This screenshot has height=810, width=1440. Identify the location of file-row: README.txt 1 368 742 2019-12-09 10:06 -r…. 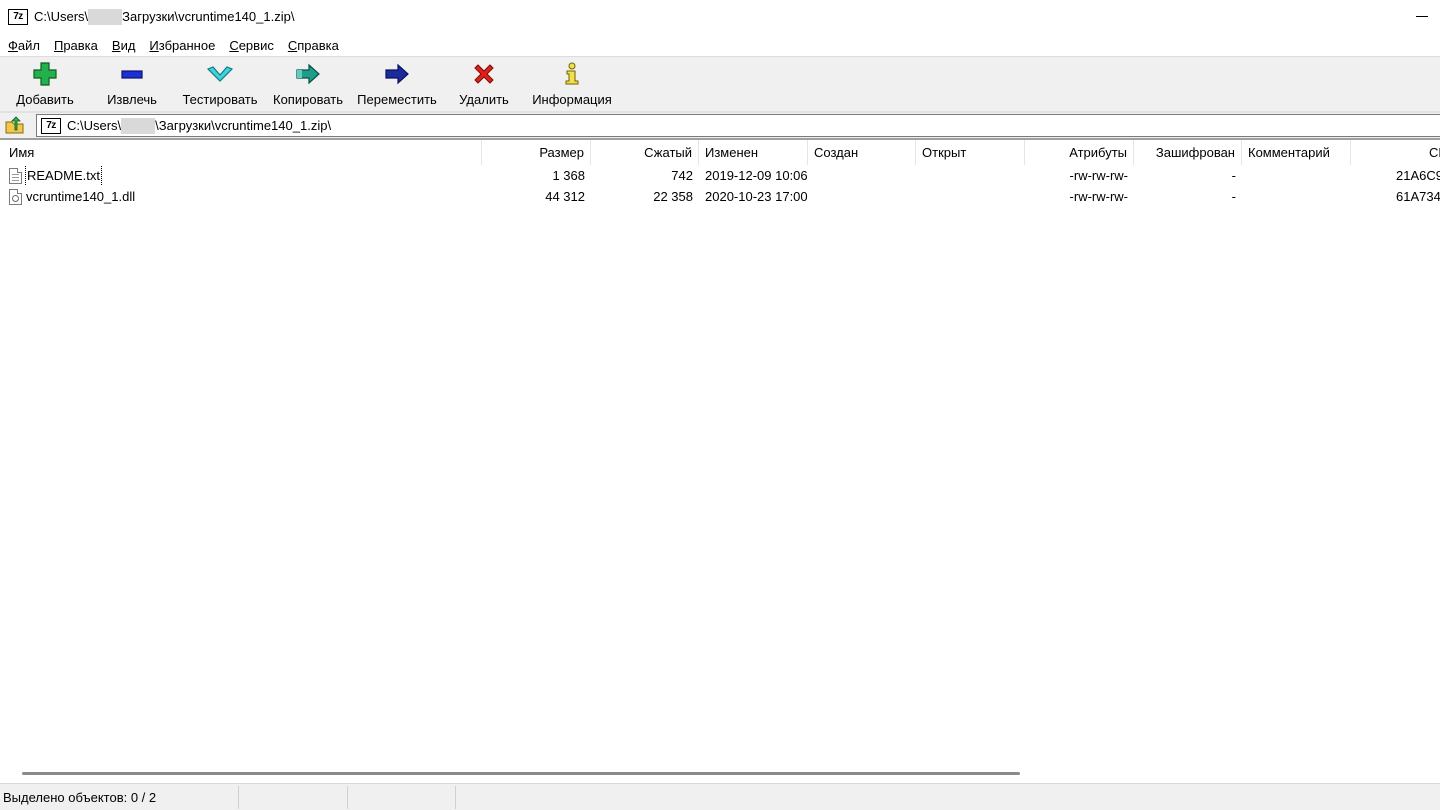
(720, 176).